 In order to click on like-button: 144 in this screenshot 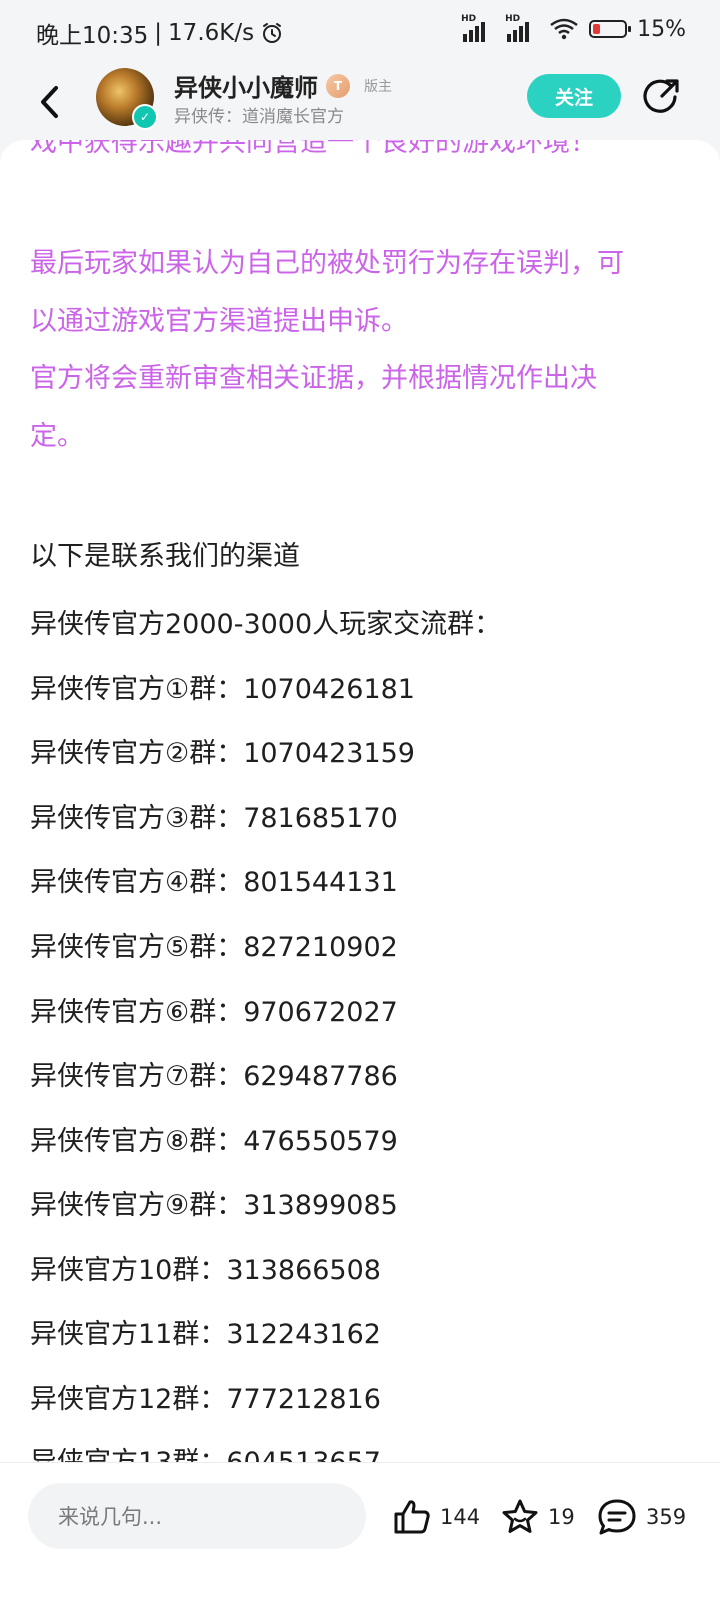, I will do `click(436, 1517)`.